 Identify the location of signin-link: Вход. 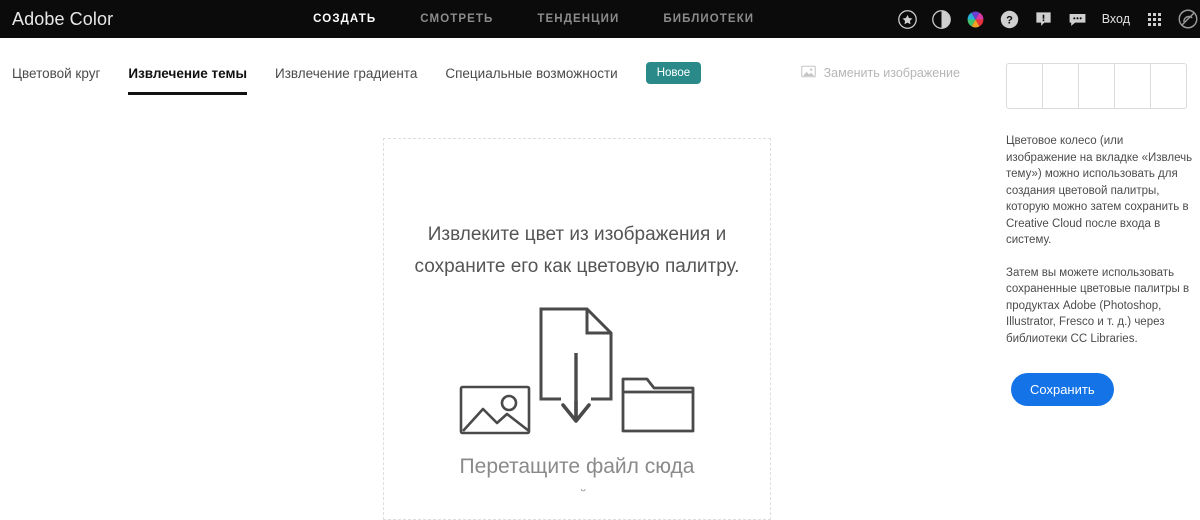
(1116, 19).